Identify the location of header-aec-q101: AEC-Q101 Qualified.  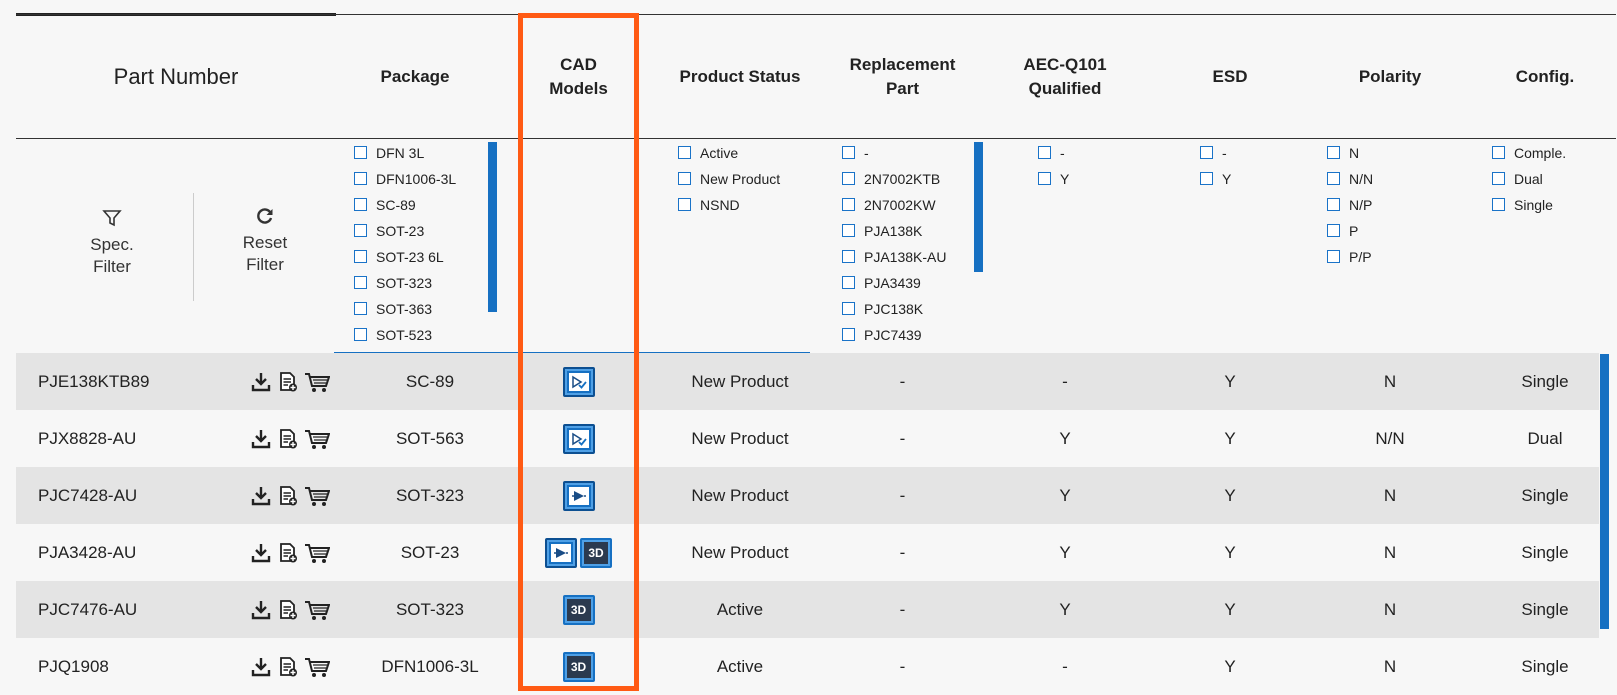
(1065, 77).